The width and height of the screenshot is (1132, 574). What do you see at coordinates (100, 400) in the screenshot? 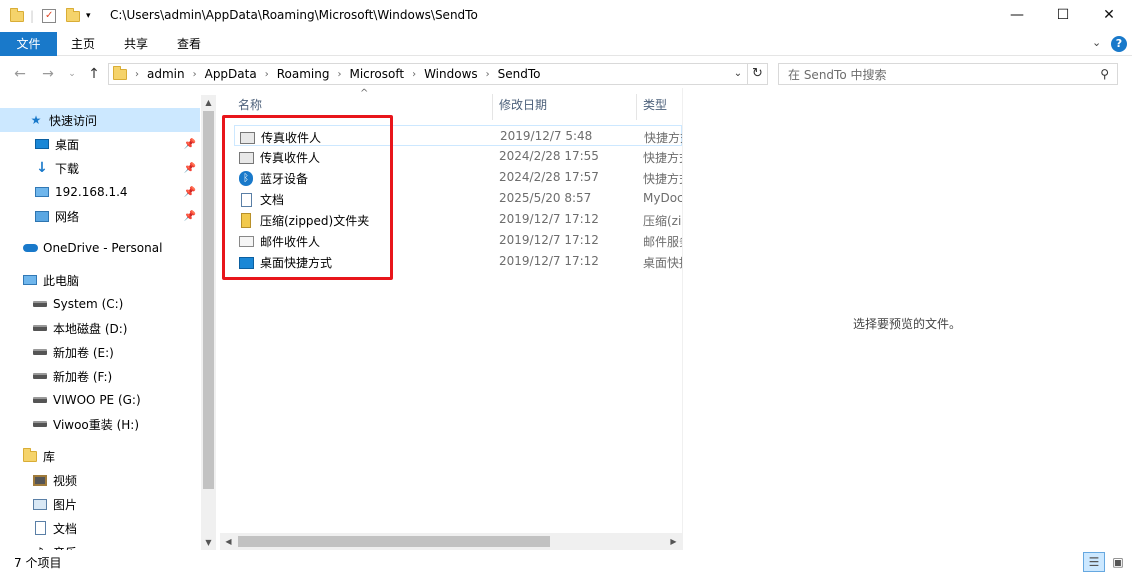
I see `nav-drive-g: VIWOO PE (G:)` at bounding box center [100, 400].